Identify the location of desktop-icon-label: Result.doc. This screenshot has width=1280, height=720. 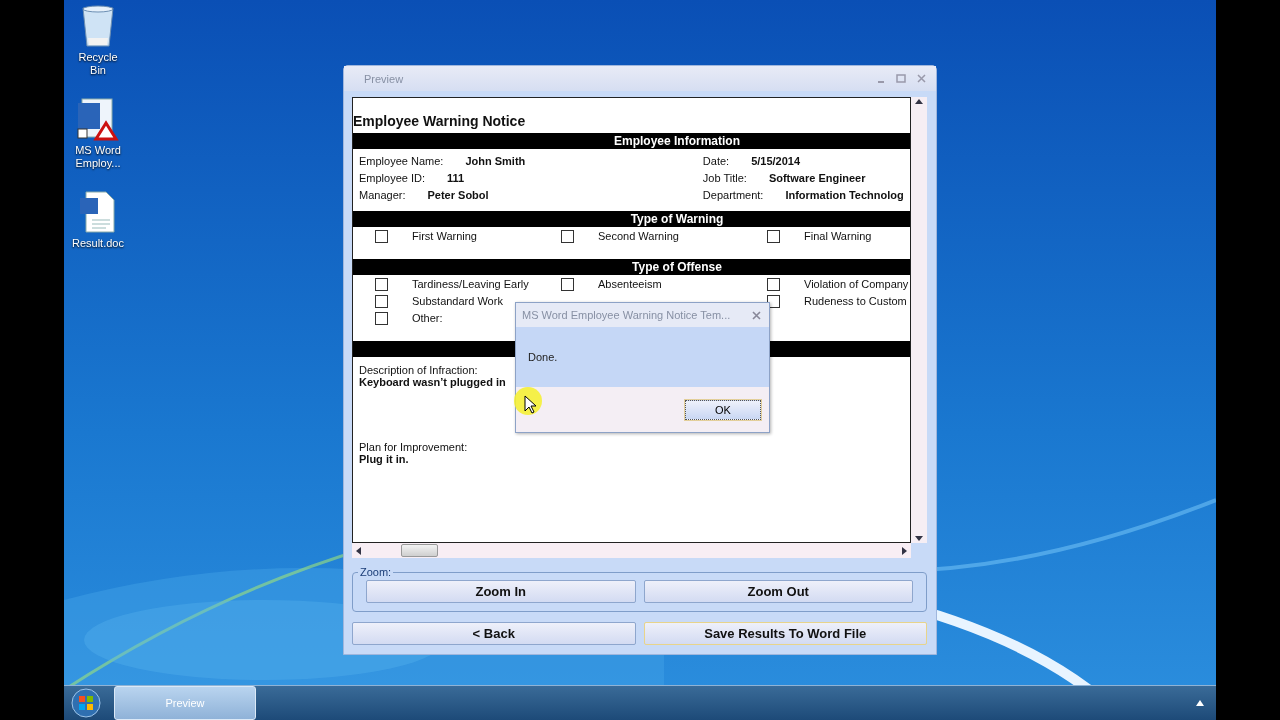
(98, 243).